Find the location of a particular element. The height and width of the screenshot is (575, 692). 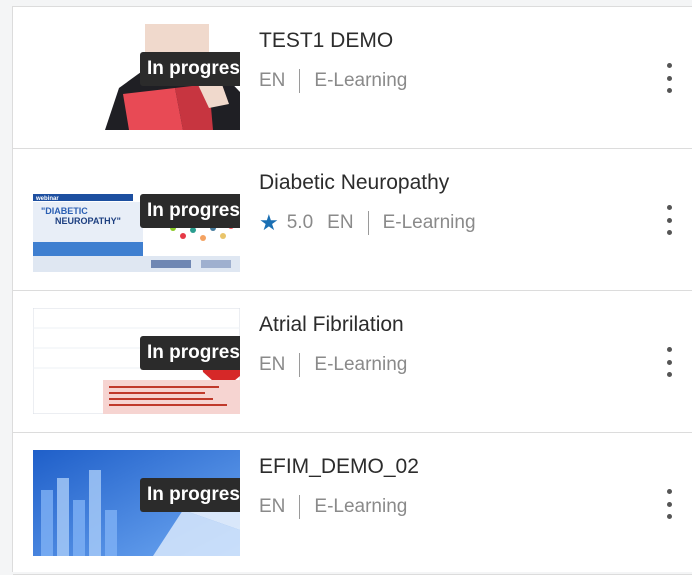

course-rating: 5.0 is located at coordinates (300, 222).